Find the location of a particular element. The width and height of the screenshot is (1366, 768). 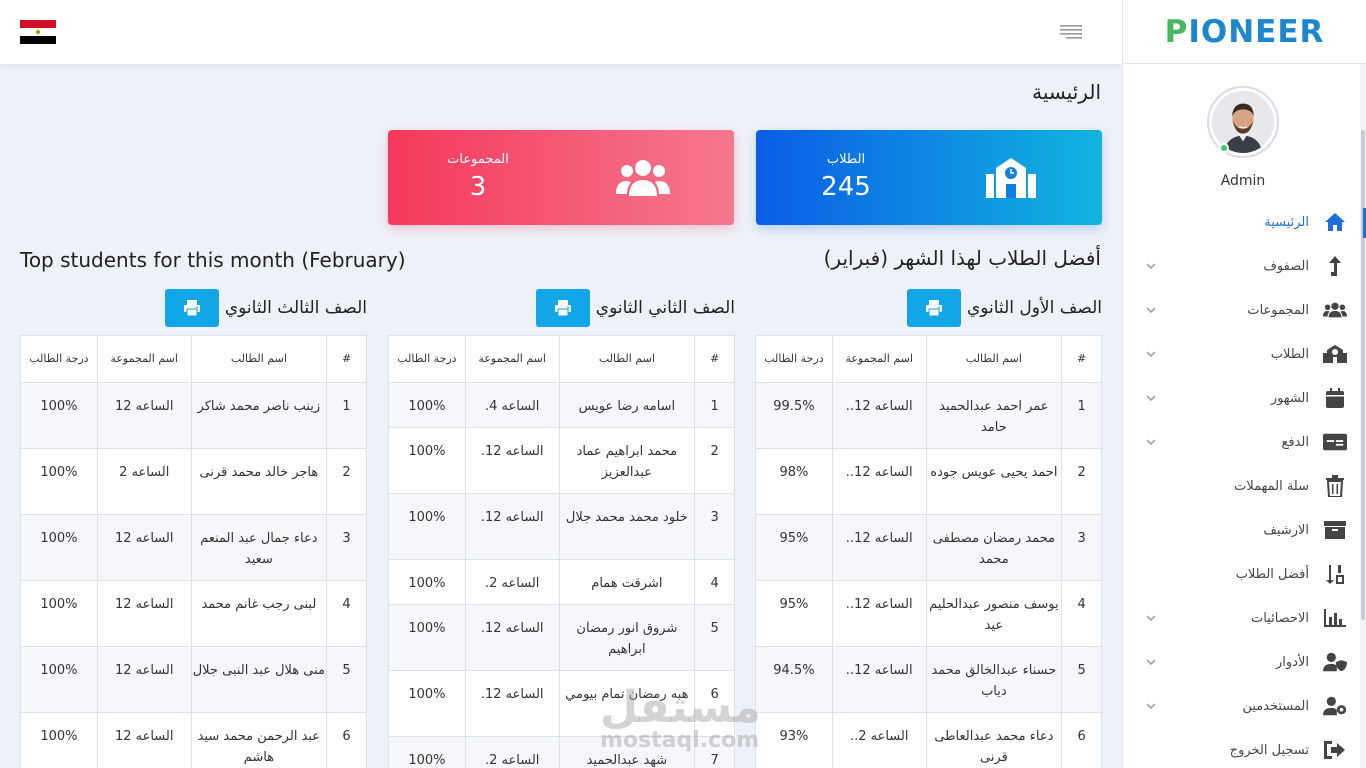

level-up-icon is located at coordinates (1335, 266).